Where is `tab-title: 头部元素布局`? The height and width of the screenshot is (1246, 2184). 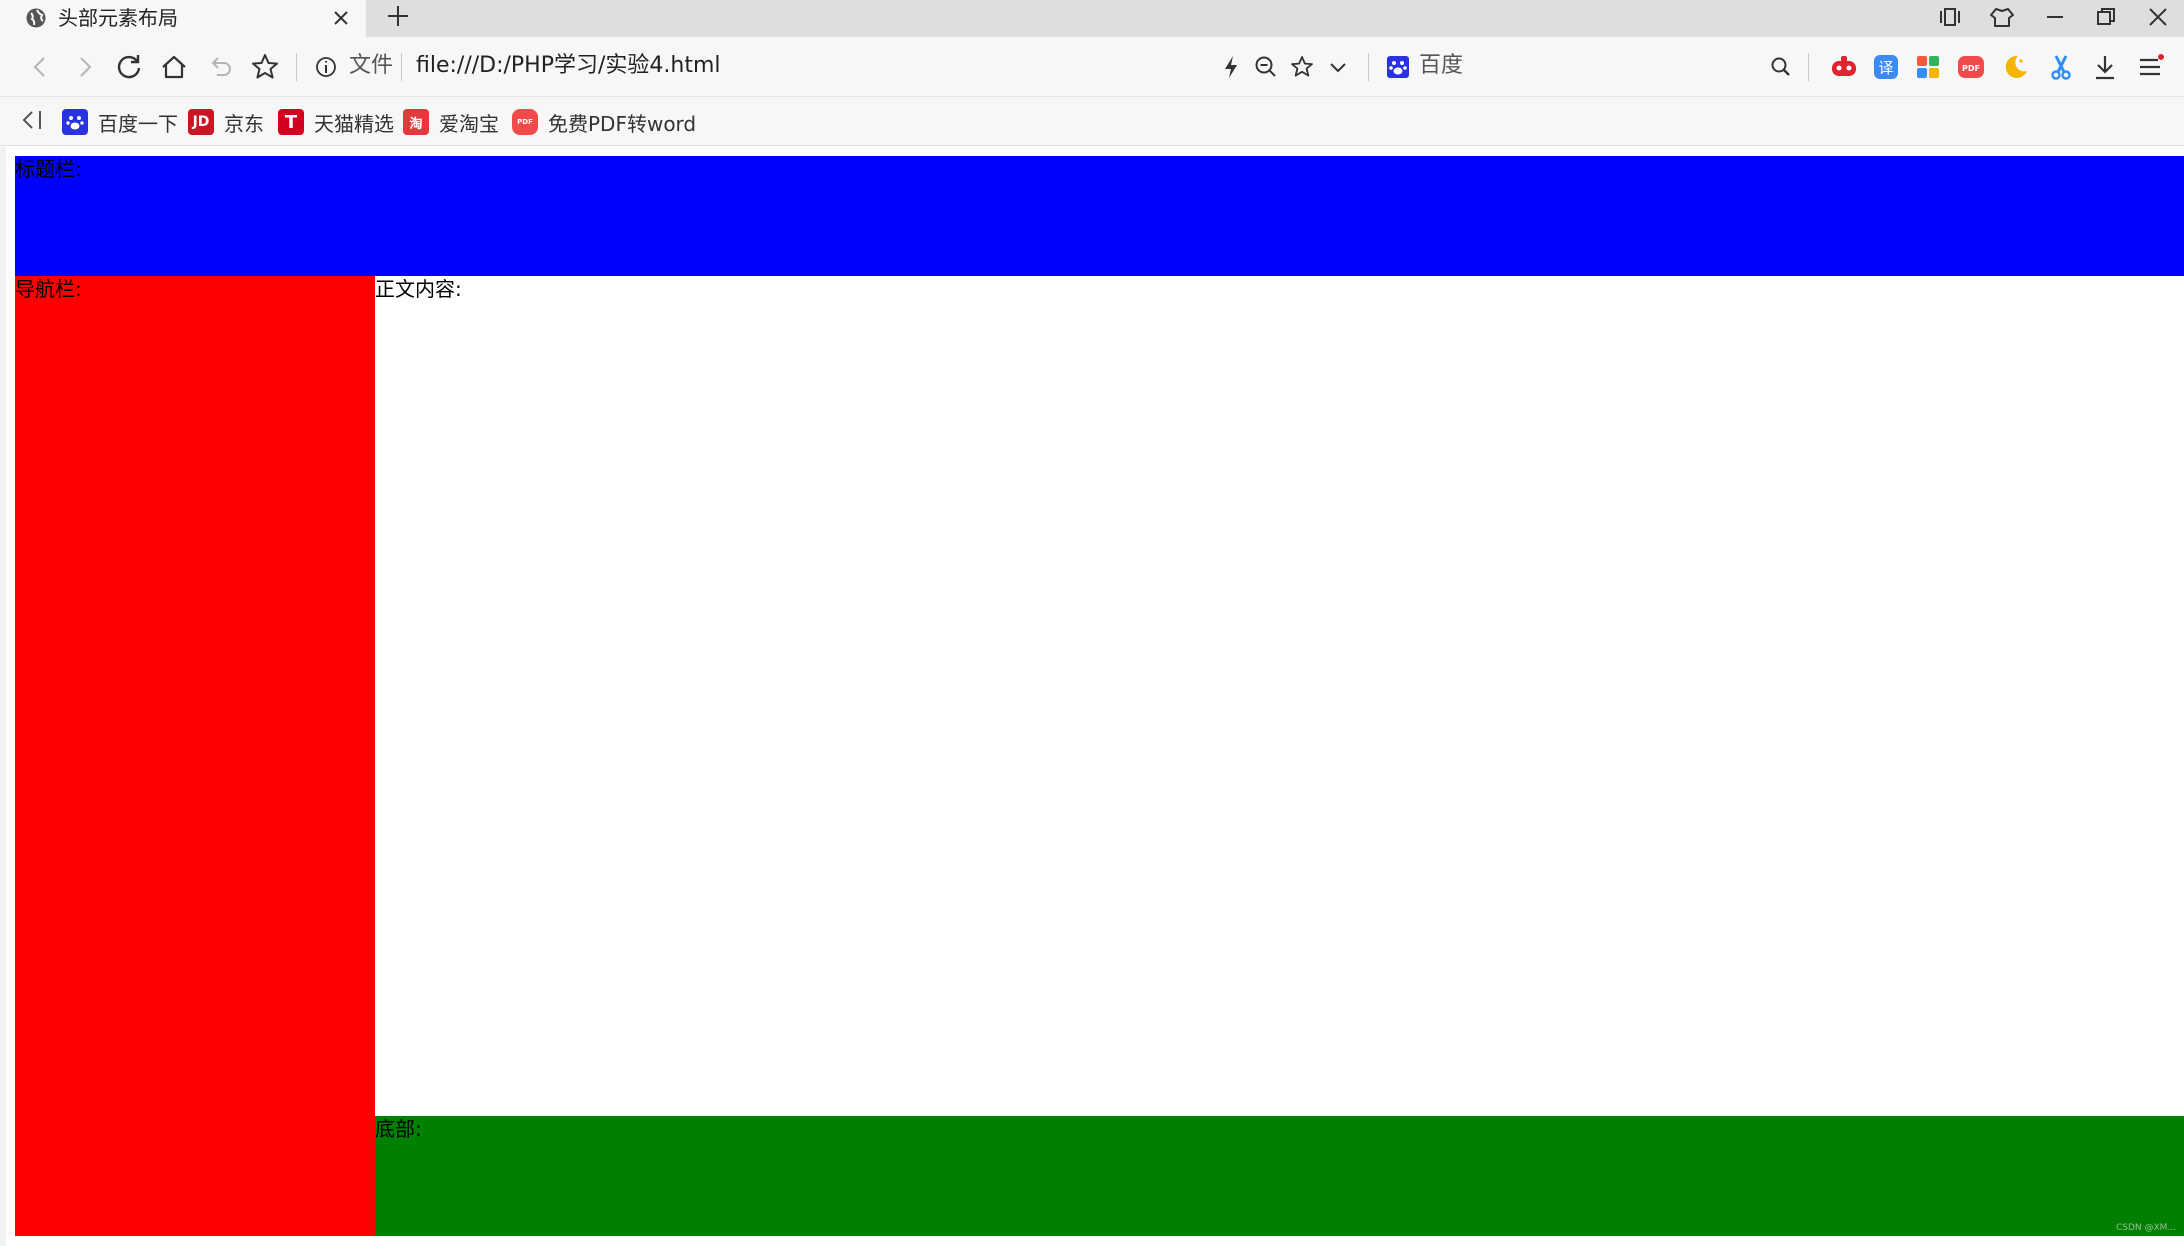
tab-title: 头部元素布局 is located at coordinates (118, 18).